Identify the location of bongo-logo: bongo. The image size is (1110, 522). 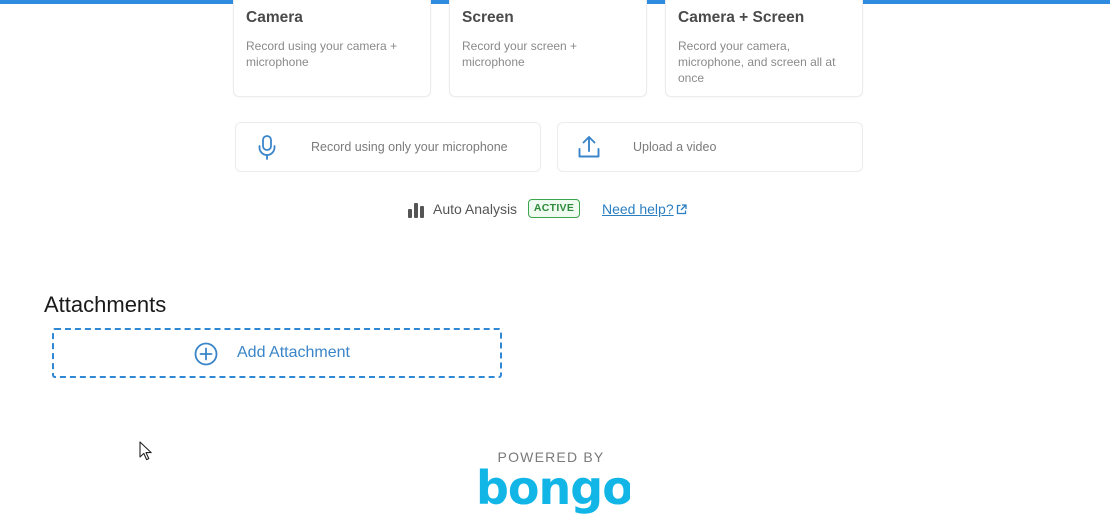
(553, 488).